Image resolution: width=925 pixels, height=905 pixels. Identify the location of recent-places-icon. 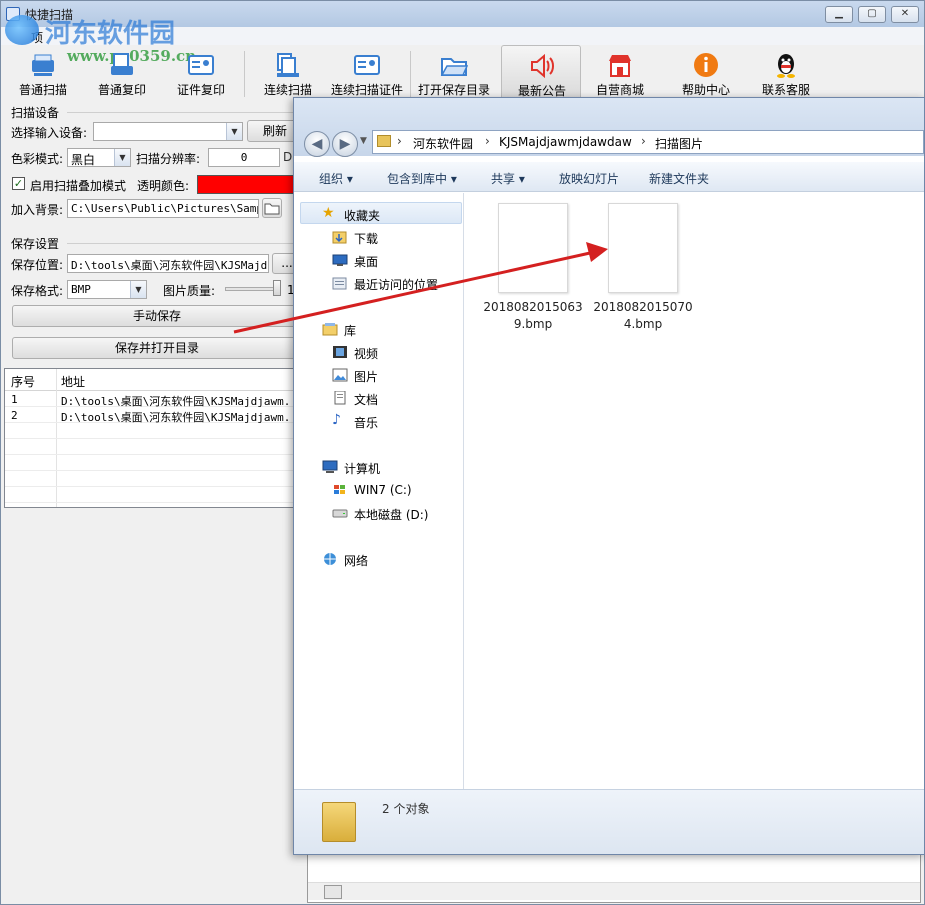
(339, 283).